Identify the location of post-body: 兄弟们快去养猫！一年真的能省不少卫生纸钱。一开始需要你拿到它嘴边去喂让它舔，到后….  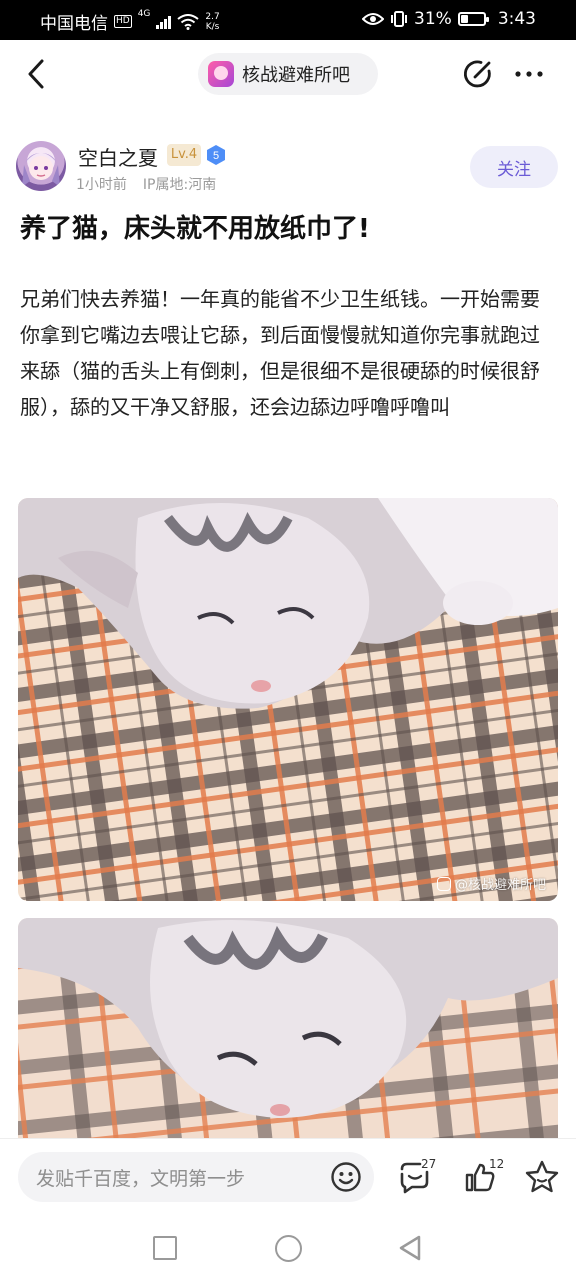
(280, 353).